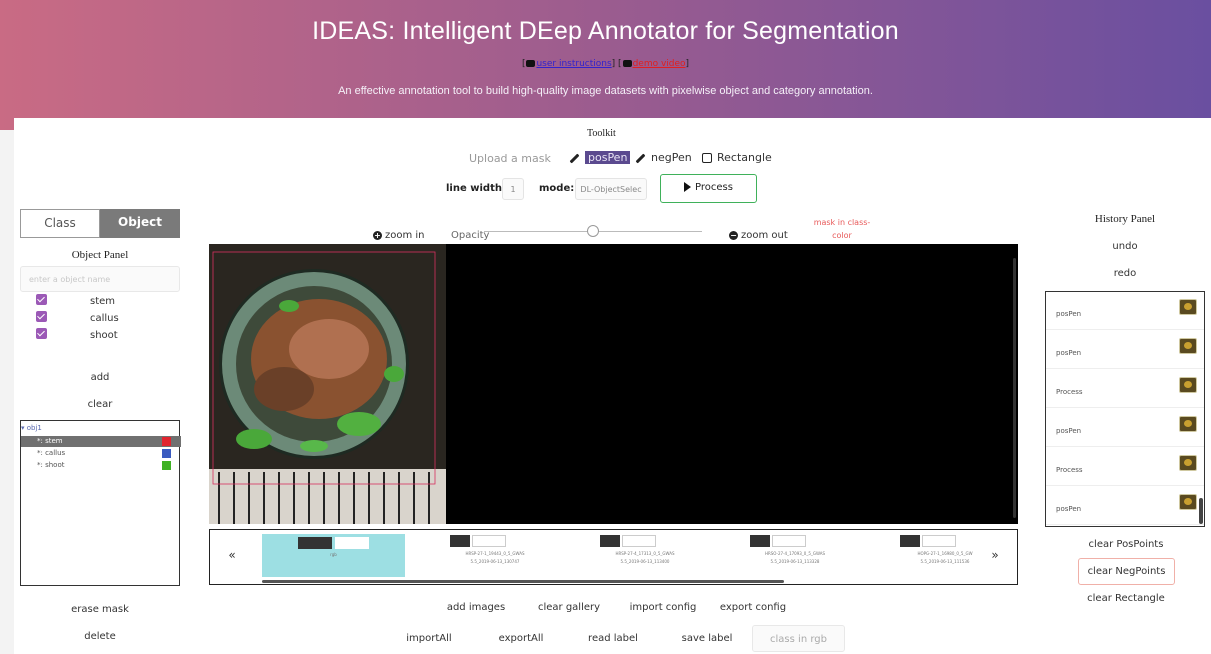 The width and height of the screenshot is (1211, 654). What do you see at coordinates (608, 157) in the screenshot?
I see `pospen-label: posPen` at bounding box center [608, 157].